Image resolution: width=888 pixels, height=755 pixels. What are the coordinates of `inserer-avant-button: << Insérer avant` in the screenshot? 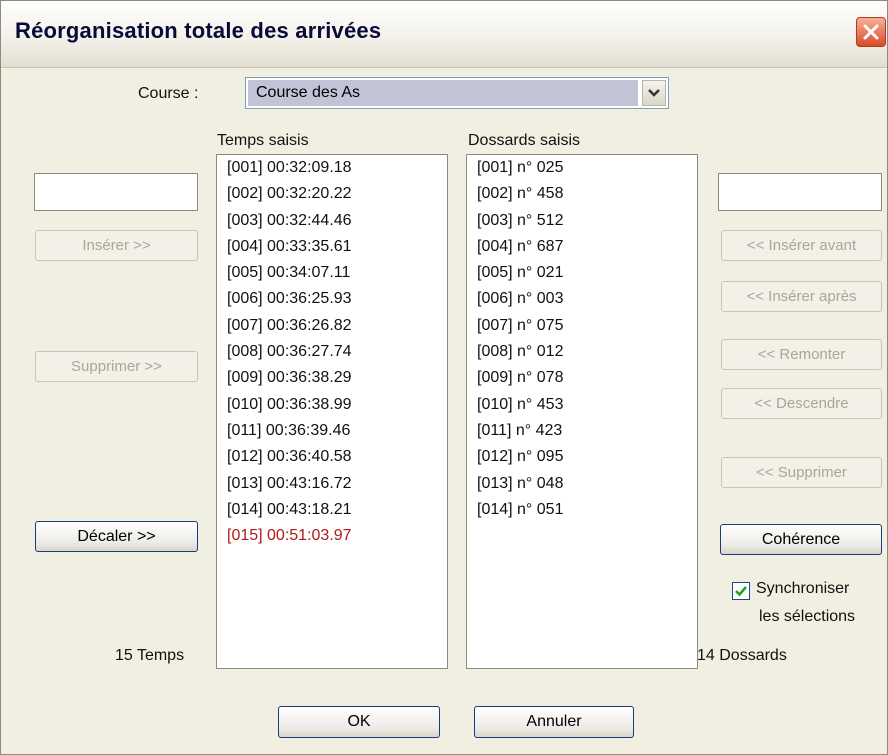 It's located at (801, 245).